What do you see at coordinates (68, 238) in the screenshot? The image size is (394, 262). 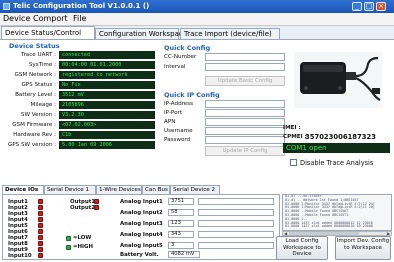 I see `low-legend-swatch` at bounding box center [68, 238].